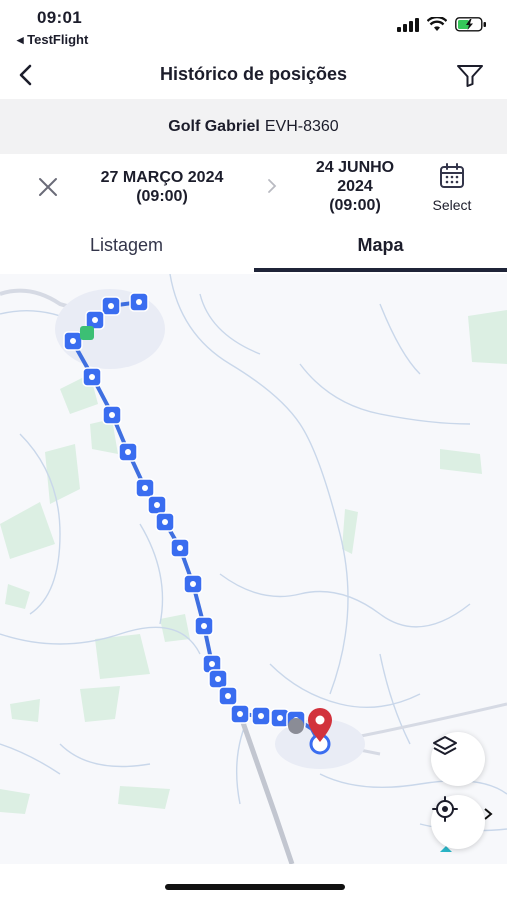 Image resolution: width=507 pixels, height=900 pixels. What do you see at coordinates (296, 726) in the screenshot?
I see `vehicle-stop-marker` at bounding box center [296, 726].